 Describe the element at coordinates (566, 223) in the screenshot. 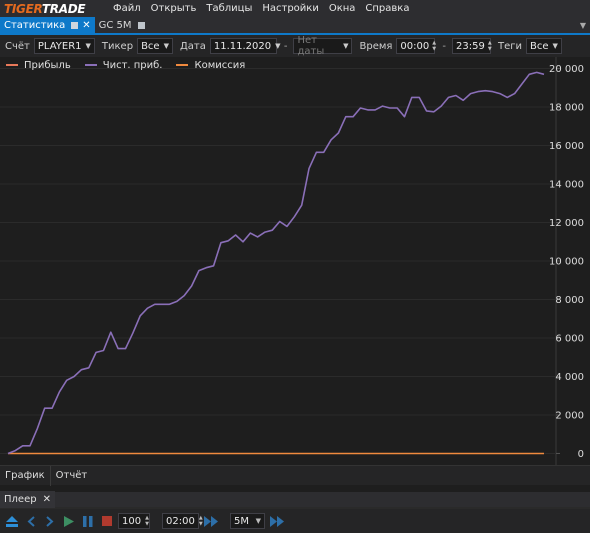

I see `y-tick-label: 12 000` at that location.